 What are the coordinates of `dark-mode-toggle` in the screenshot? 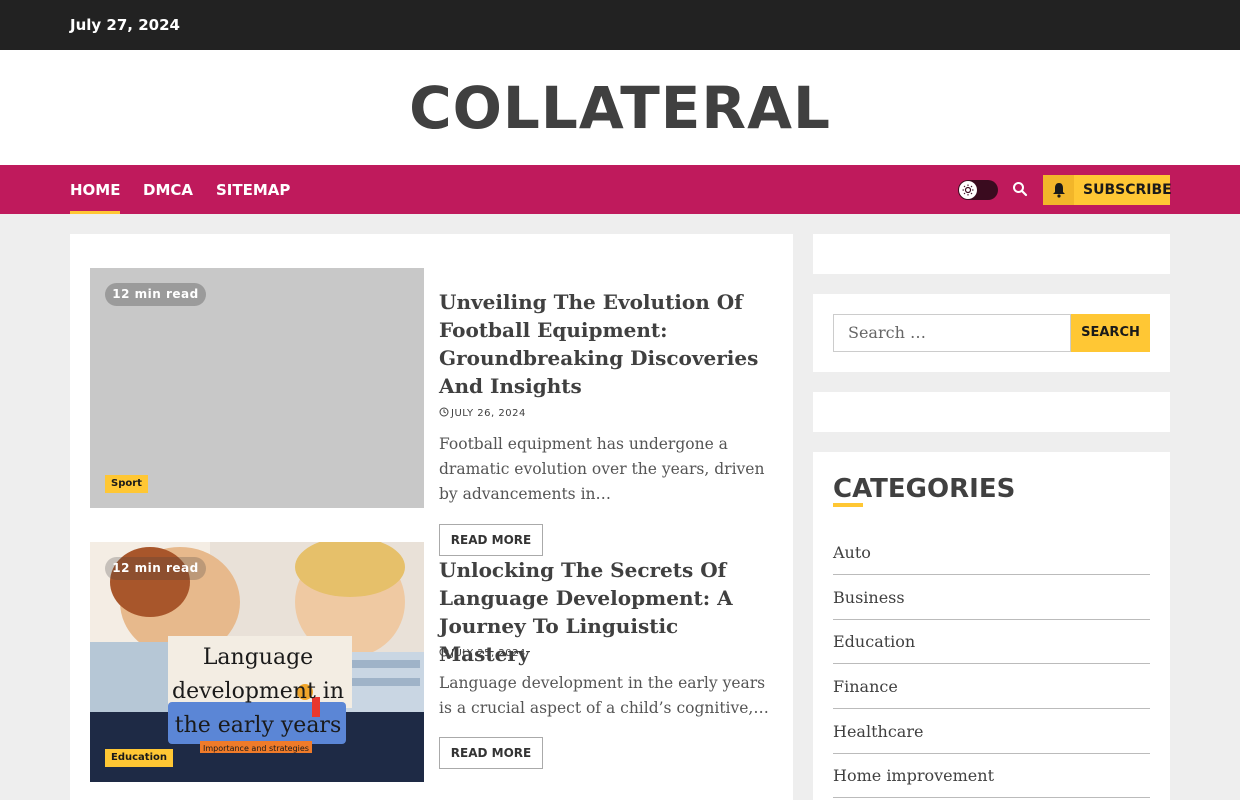 It's located at (978, 190).